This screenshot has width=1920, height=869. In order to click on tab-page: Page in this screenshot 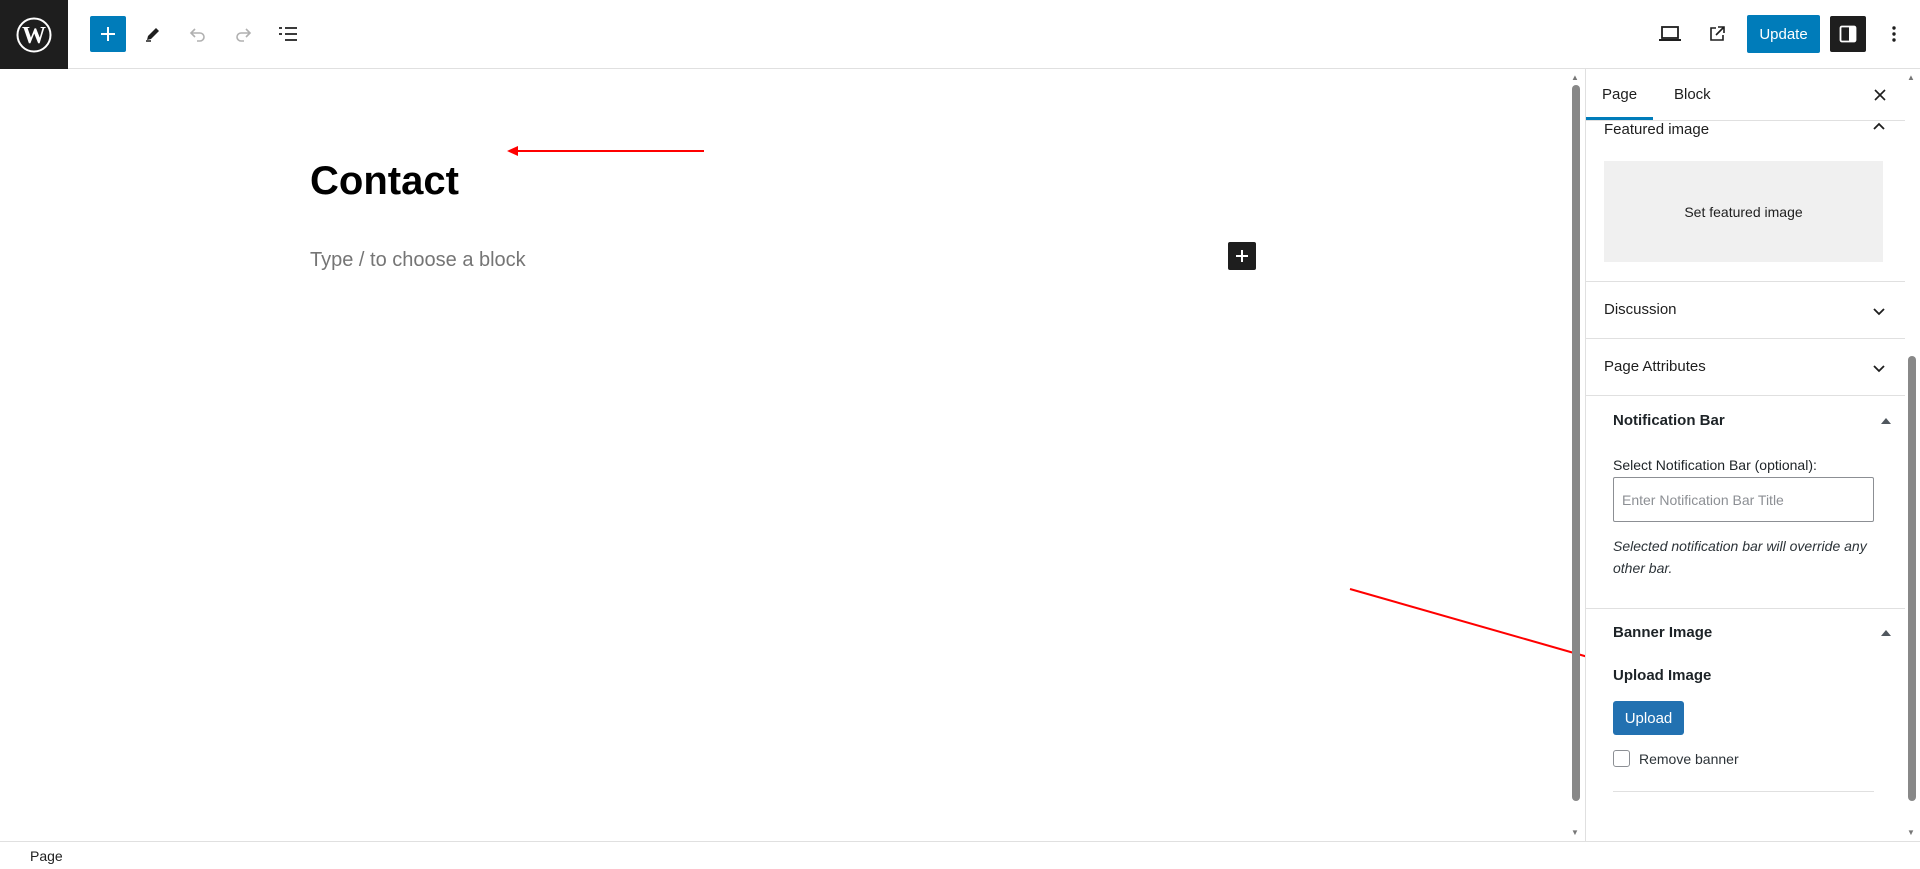, I will do `click(1619, 94)`.